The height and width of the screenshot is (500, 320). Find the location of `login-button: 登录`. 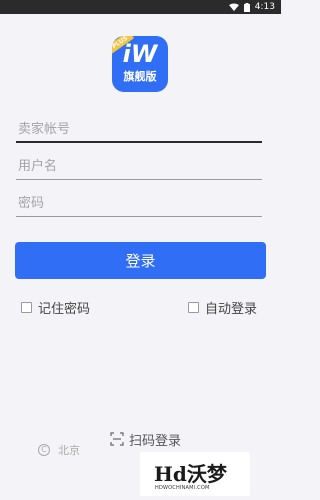

login-button: 登录 is located at coordinates (140, 260).